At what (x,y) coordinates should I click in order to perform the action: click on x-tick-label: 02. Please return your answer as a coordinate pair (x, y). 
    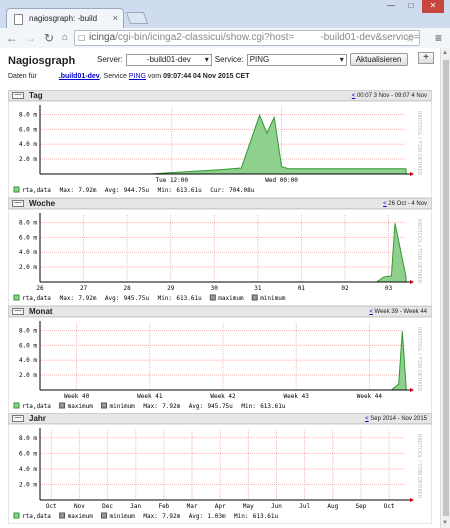
    Looking at the image, I should click on (345, 288).